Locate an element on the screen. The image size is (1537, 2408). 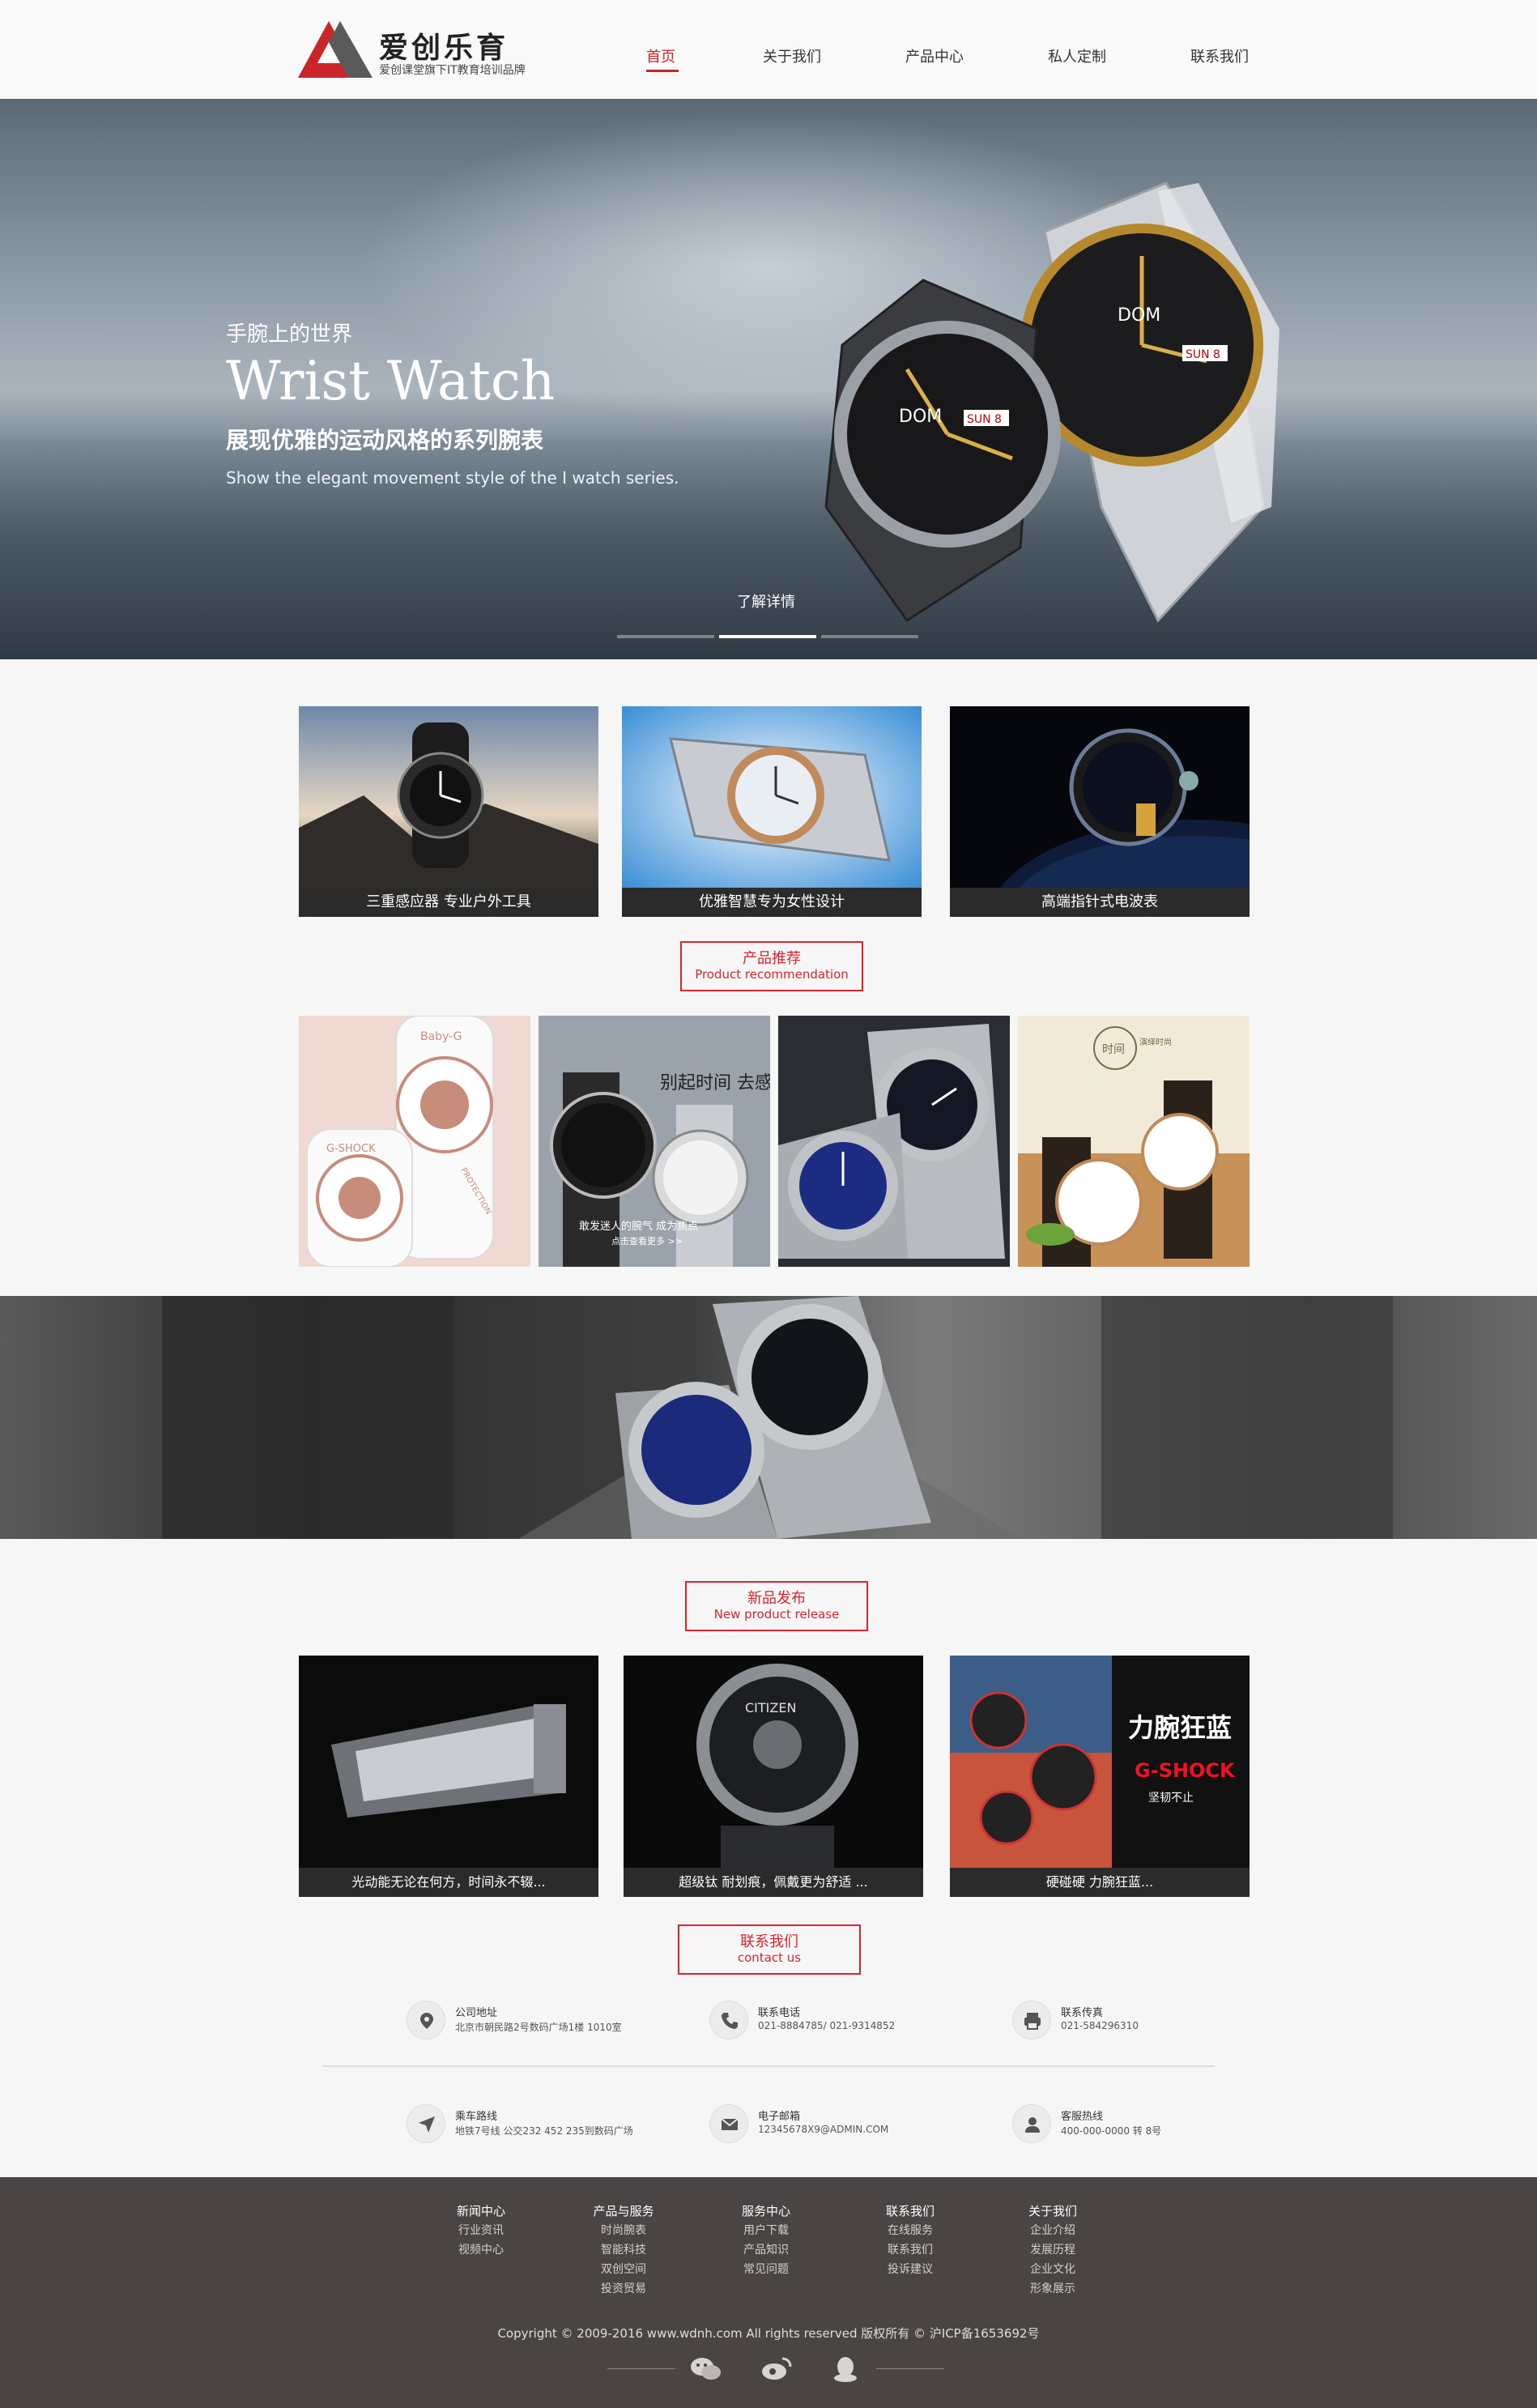
product-card: 别起时间 去感受 敢发迷人的腕气 成为焦点 点击查看更多 >> is located at coordinates (654, 1141).